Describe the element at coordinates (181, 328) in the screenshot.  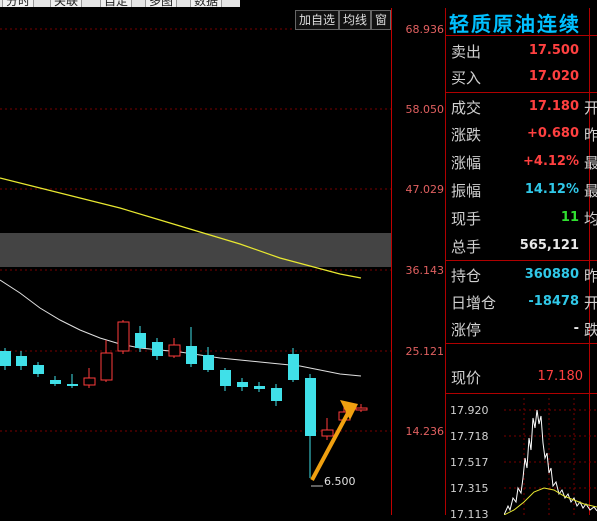
I see `ma-short-line` at that location.